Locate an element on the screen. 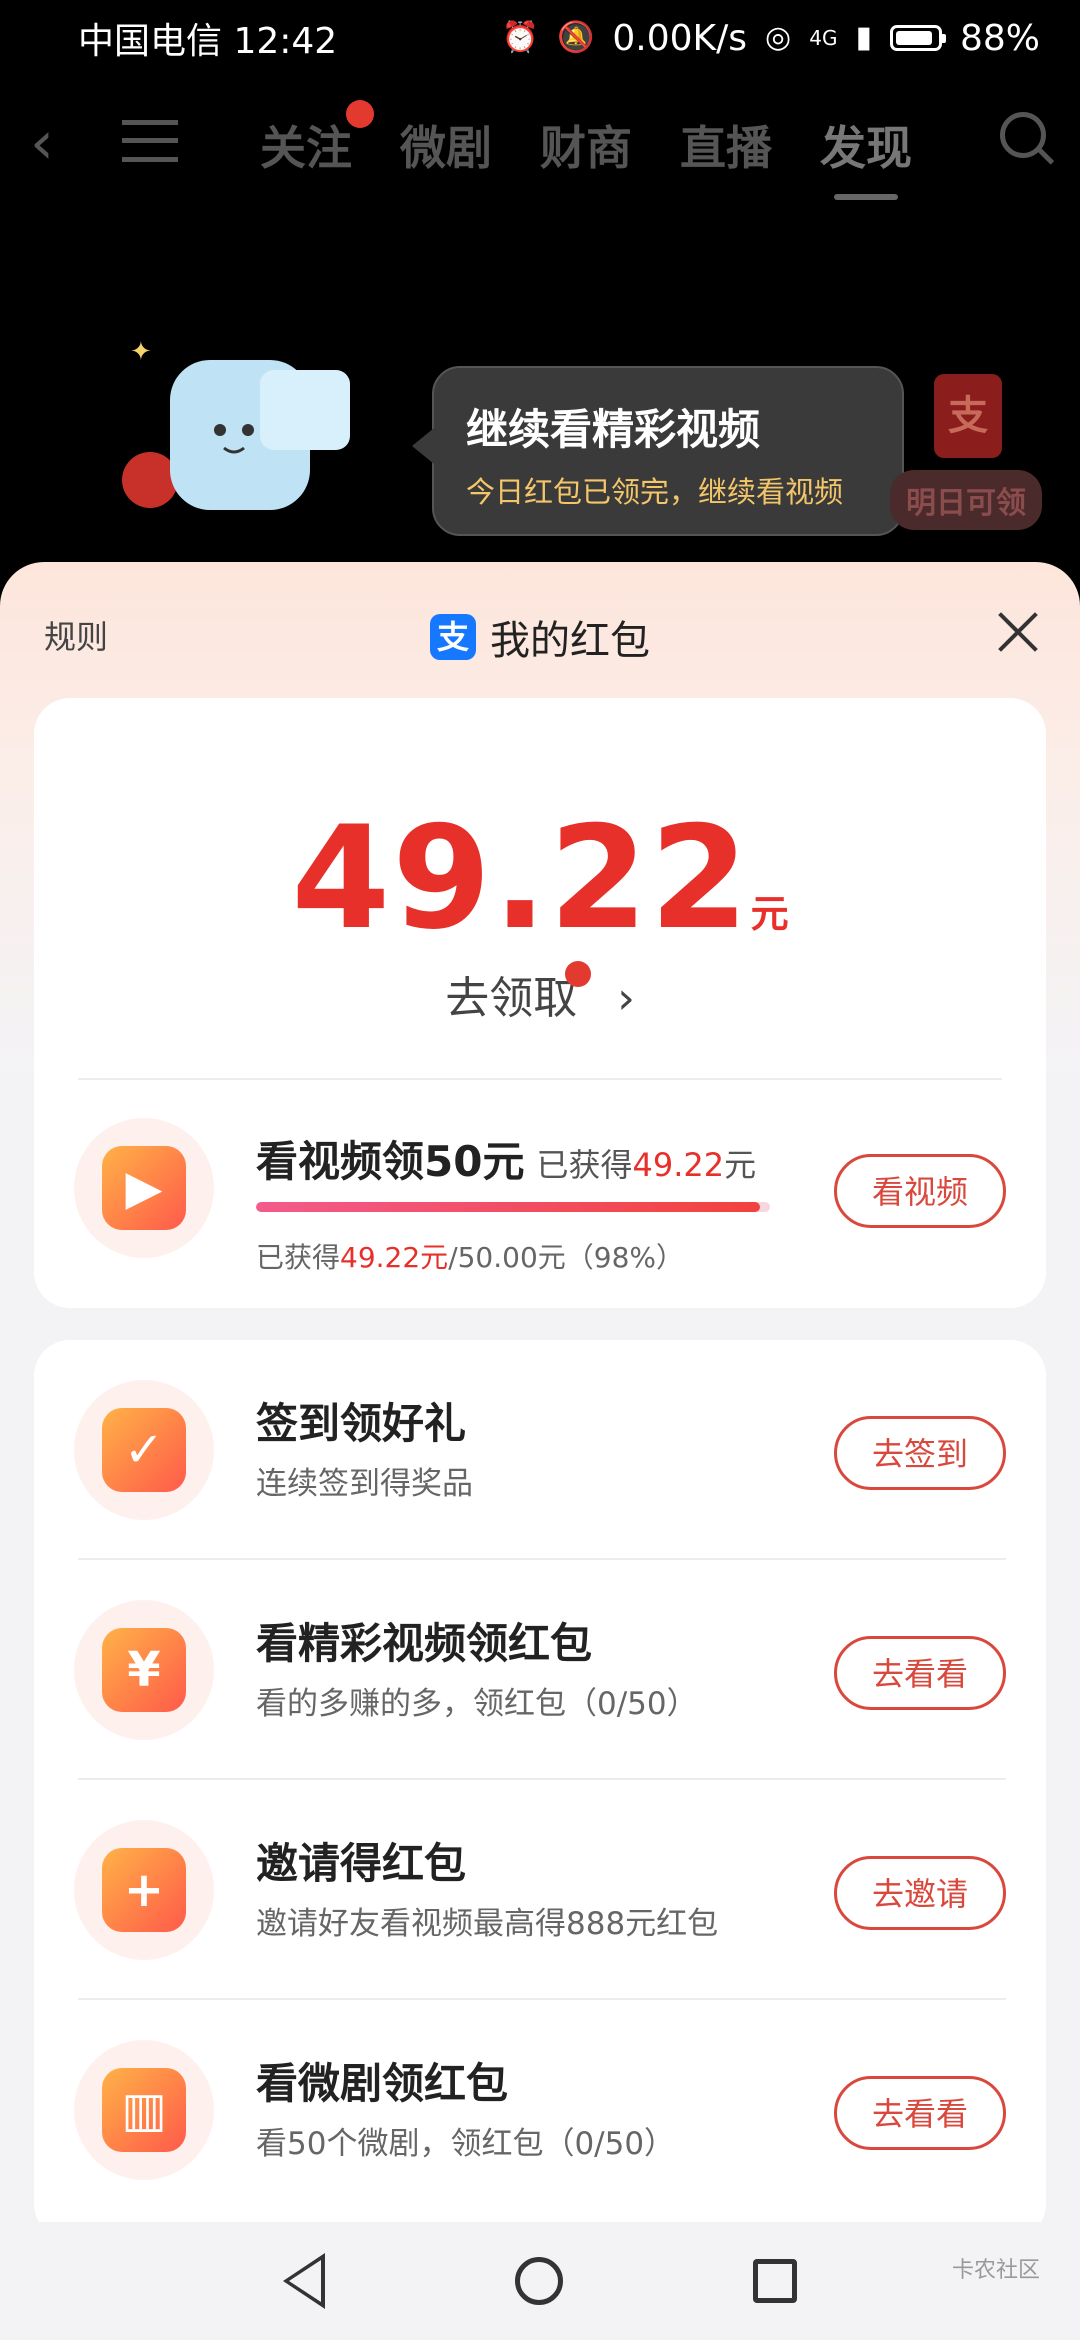 Image resolution: width=1080 pixels, height=2340 pixels. task-title: 看微剧领红包 is located at coordinates (382, 2083).